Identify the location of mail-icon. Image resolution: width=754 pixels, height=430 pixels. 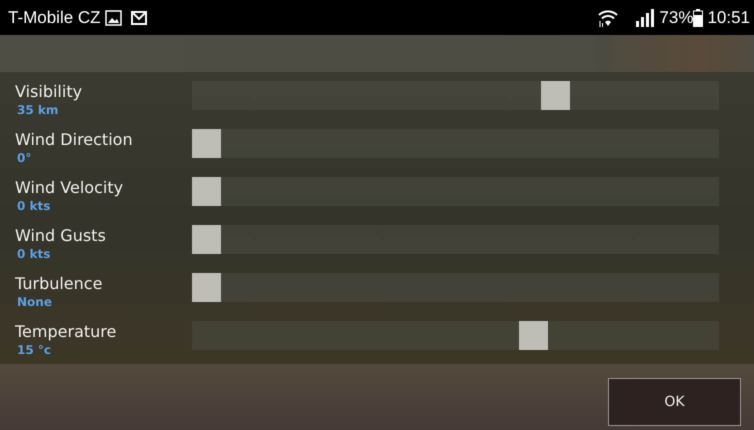
(138, 17).